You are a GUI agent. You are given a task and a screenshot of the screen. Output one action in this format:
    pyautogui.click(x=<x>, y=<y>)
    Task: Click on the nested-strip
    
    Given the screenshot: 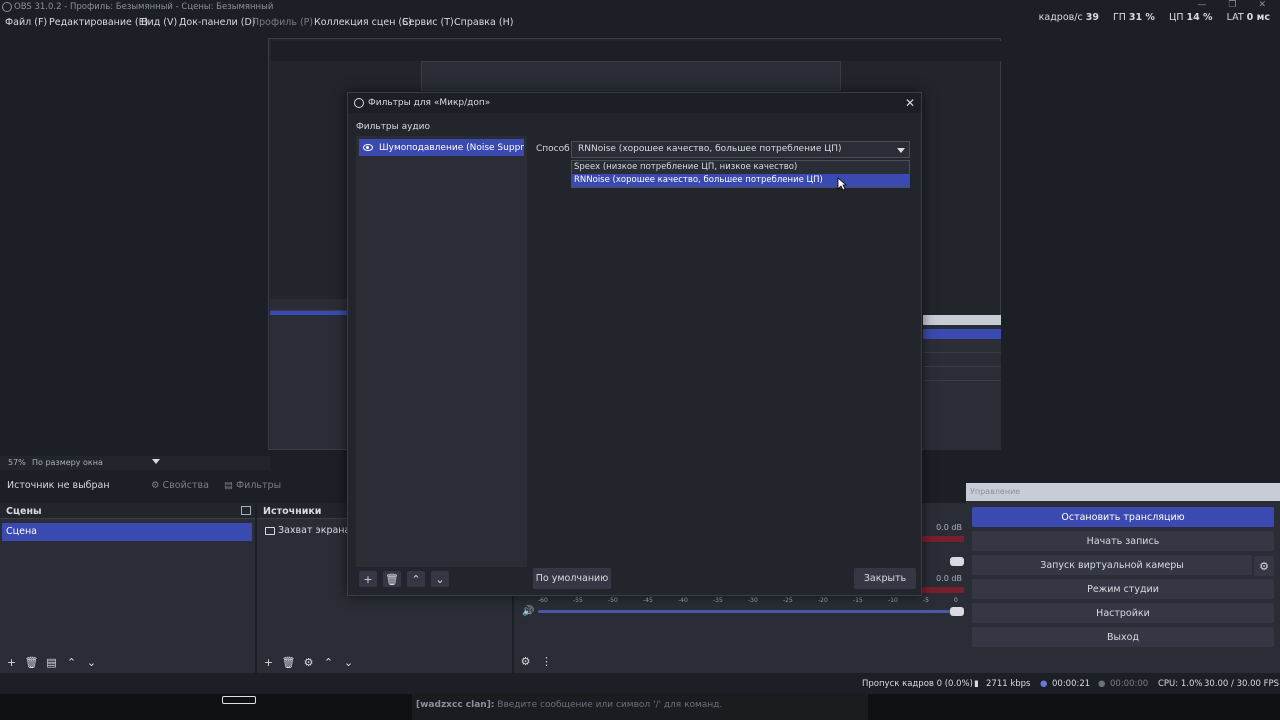 What is the action you would take?
    pyautogui.click(x=962, y=320)
    